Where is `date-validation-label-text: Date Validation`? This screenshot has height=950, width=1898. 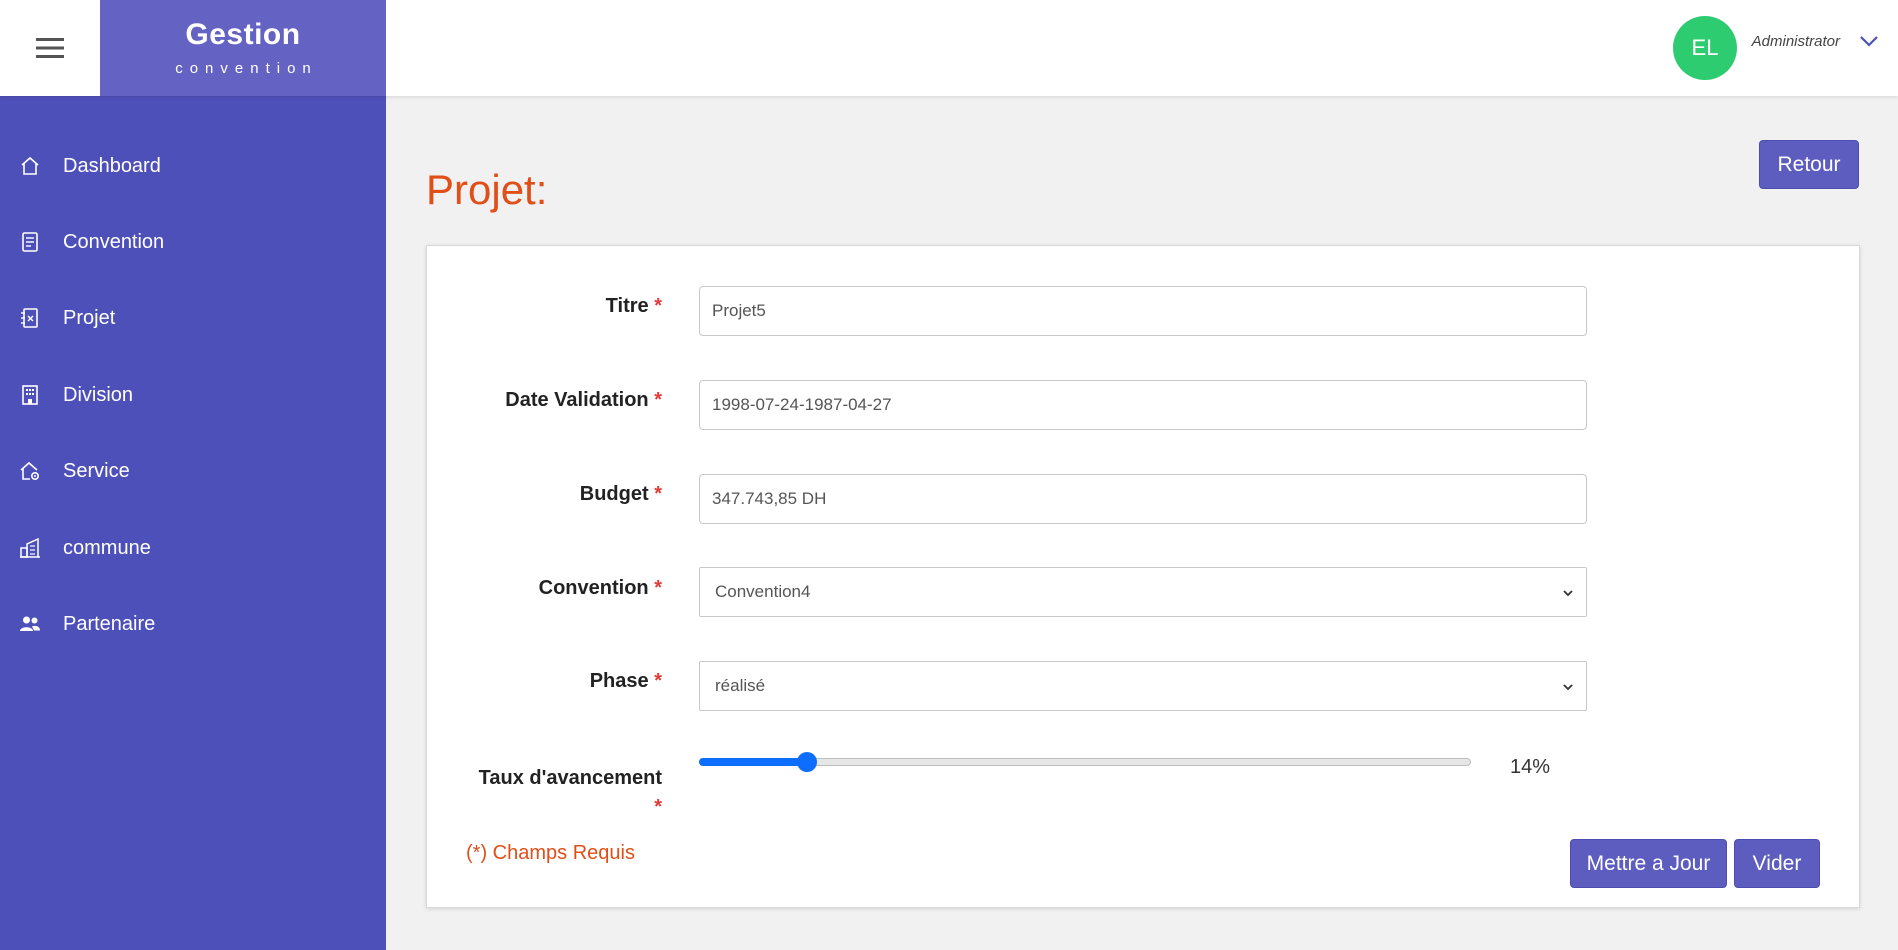 date-validation-label-text: Date Validation is located at coordinates (577, 400).